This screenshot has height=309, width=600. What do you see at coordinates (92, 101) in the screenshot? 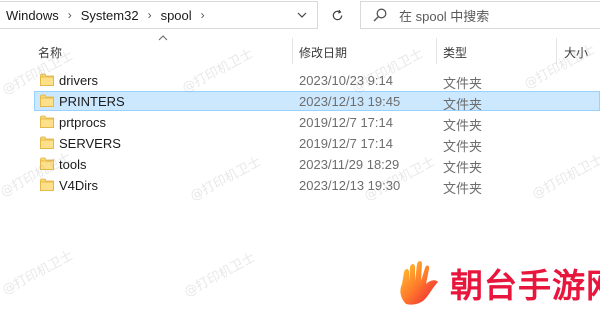
I see `file-name: PRINTERS` at bounding box center [92, 101].